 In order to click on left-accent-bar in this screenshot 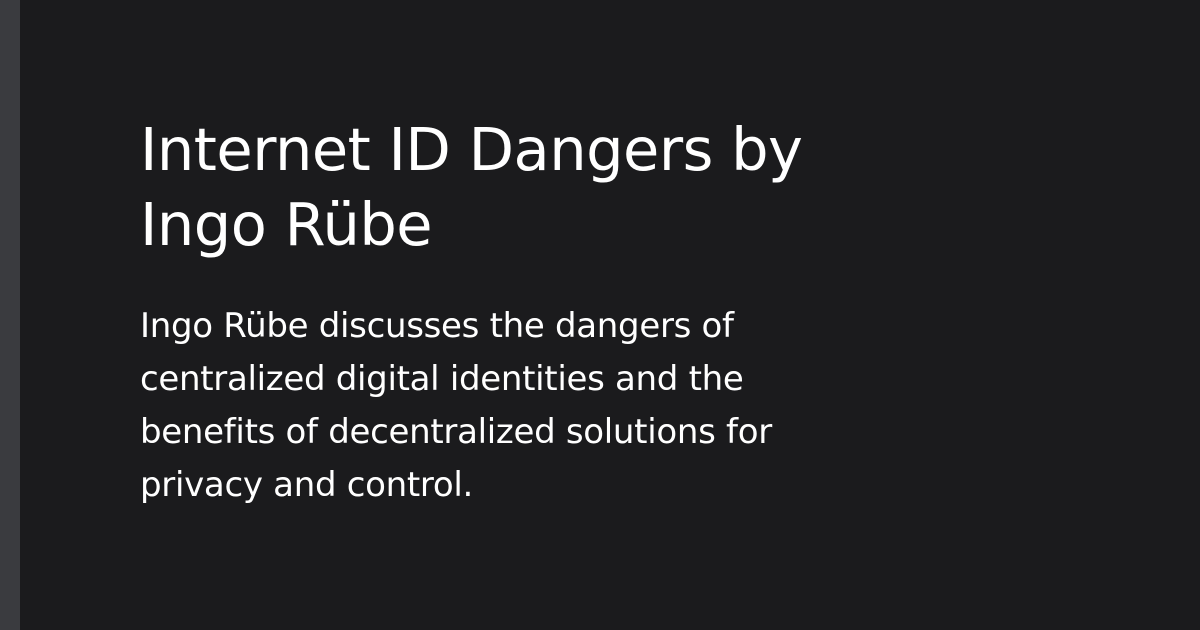, I will do `click(10, 315)`.